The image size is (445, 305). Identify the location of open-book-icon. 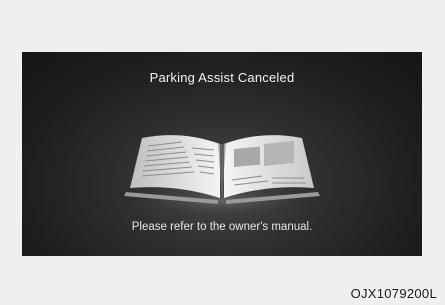
(222, 173).